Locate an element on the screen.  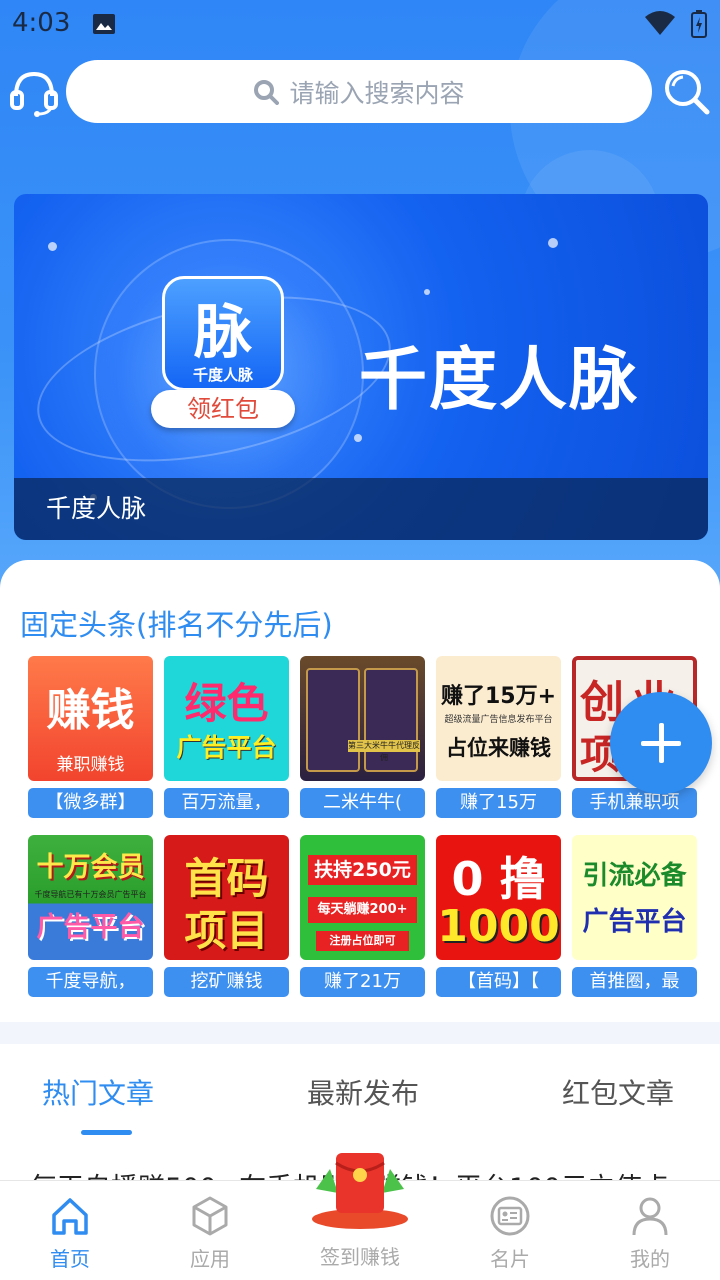
headline-tile: 扶持250元 每天躺赚200+ 注册占位即可 赚了21万 is located at coordinates (362, 916).